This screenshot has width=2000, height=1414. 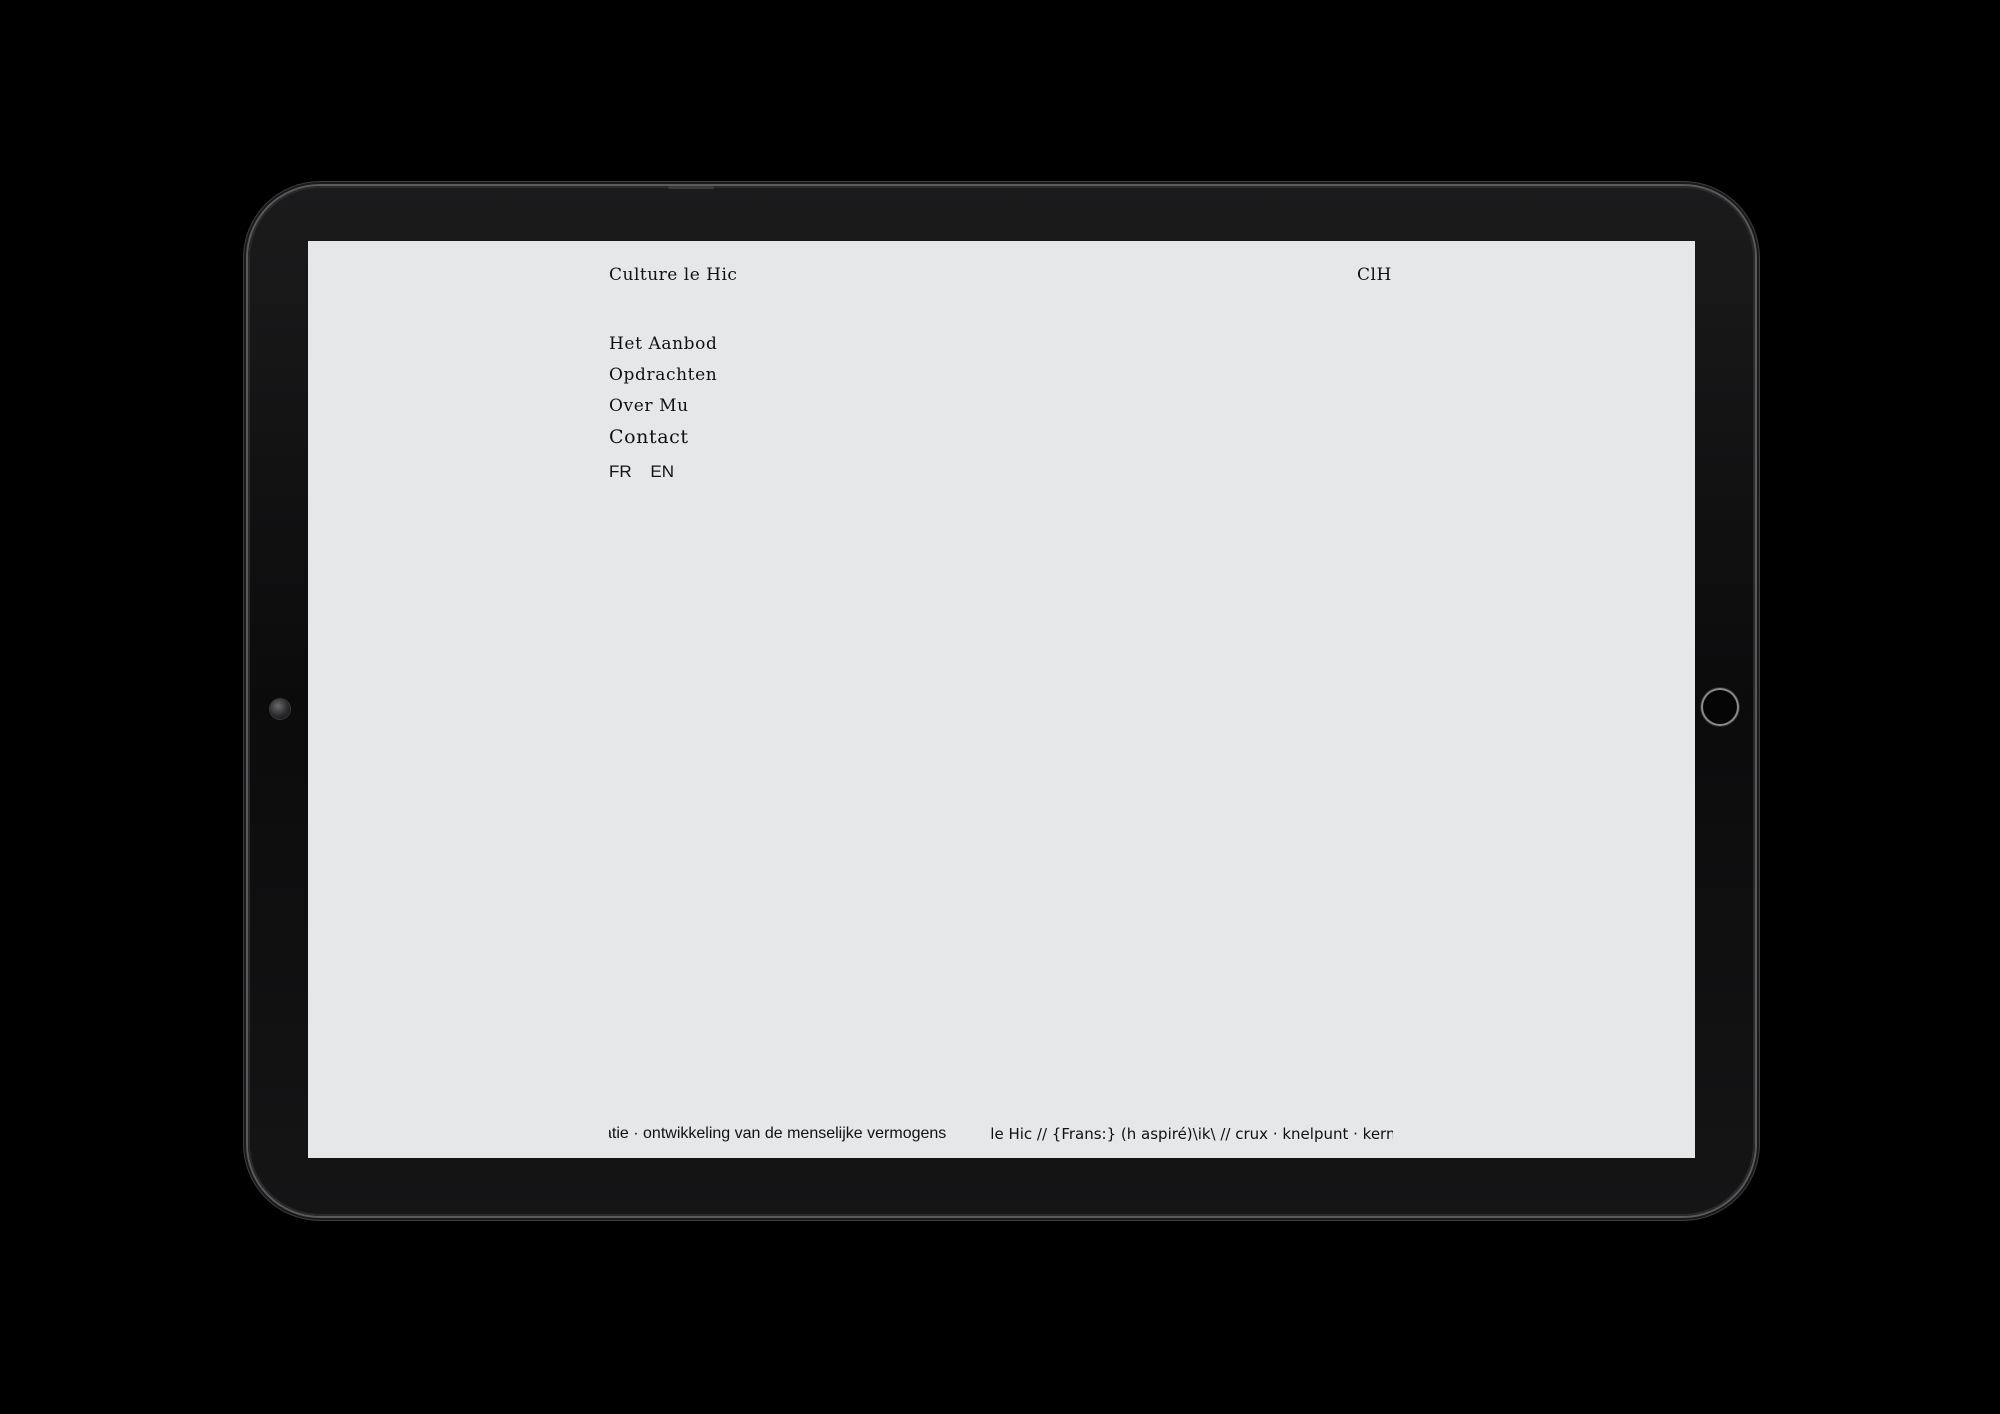 What do you see at coordinates (691, 187) in the screenshot?
I see `tablet-sensor` at bounding box center [691, 187].